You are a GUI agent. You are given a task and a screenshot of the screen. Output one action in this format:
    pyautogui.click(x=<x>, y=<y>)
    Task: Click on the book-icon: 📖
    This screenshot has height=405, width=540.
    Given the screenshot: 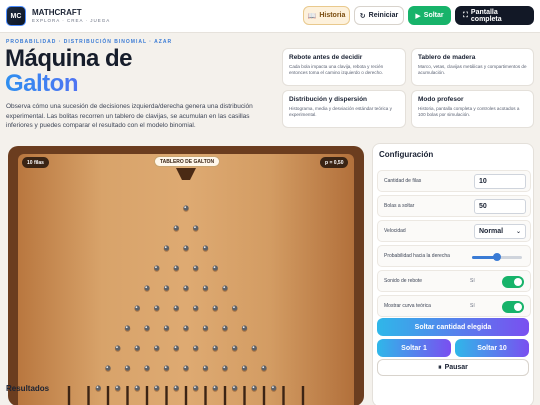 What is the action you would take?
    pyautogui.click(x=312, y=16)
    